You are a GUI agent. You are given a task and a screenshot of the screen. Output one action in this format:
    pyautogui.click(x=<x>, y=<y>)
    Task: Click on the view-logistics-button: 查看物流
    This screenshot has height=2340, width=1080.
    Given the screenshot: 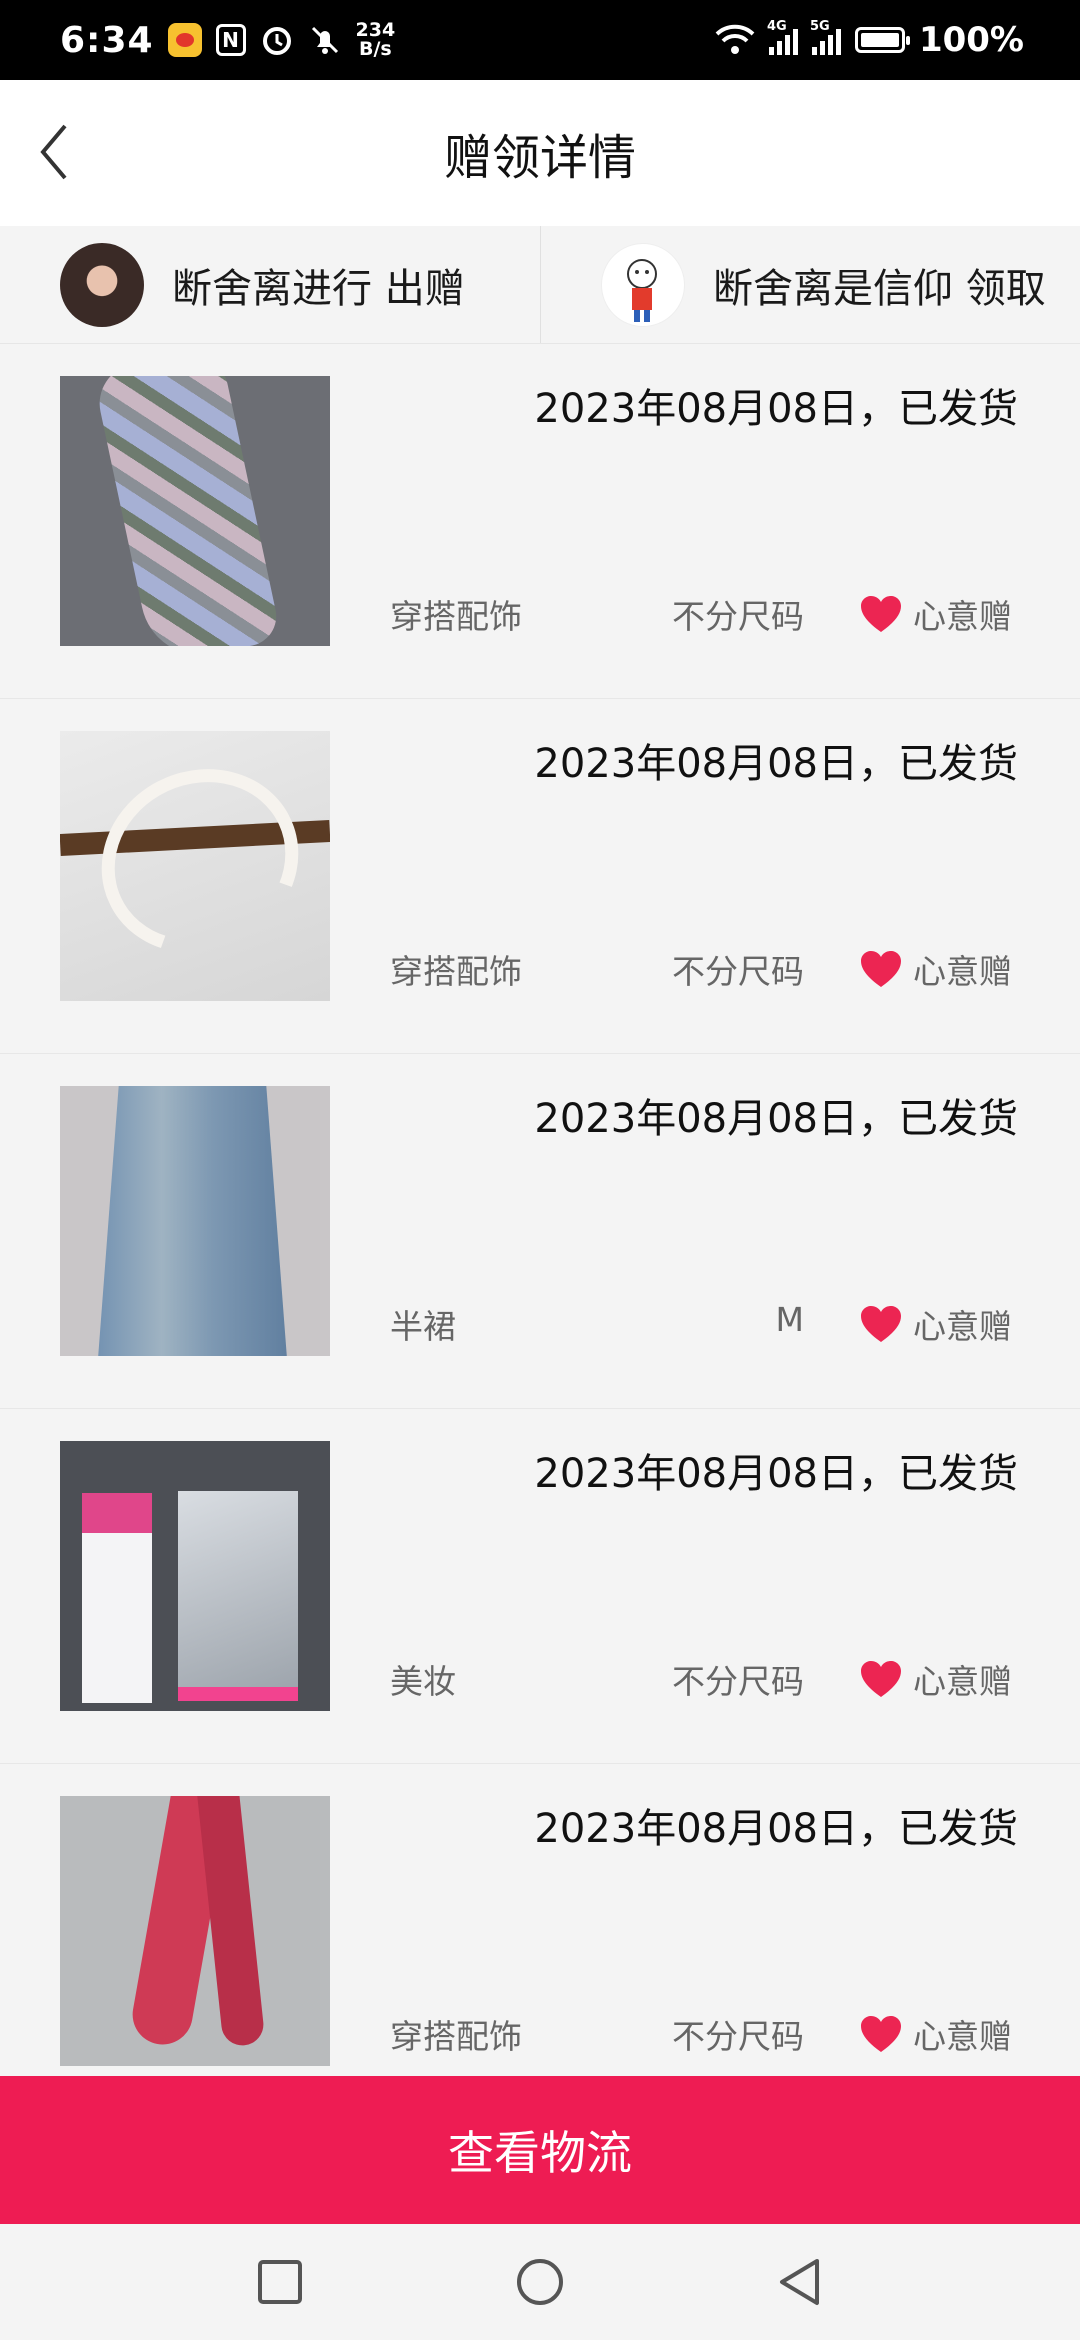 What is the action you would take?
    pyautogui.click(x=540, y=2150)
    